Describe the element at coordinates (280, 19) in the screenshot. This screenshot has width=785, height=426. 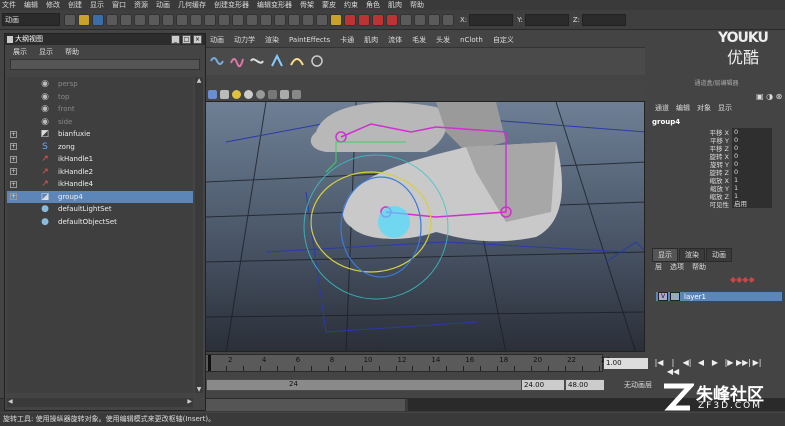
I see `snap-curve-icon` at that location.